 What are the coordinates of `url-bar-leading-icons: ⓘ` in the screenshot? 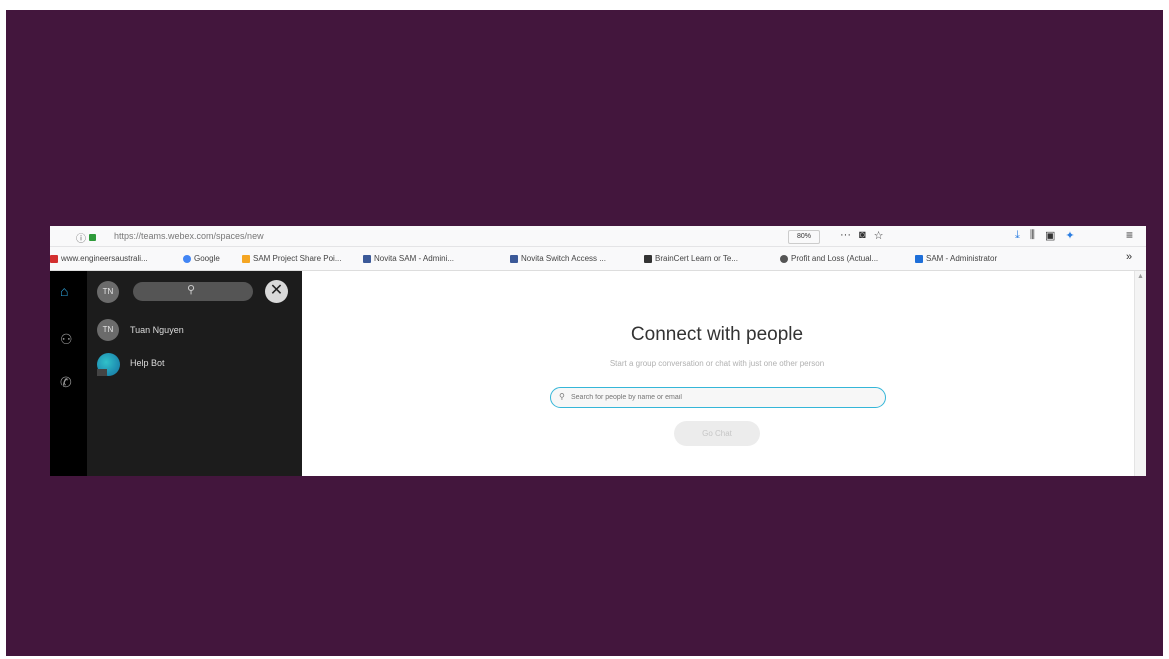 It's located at (86, 237).